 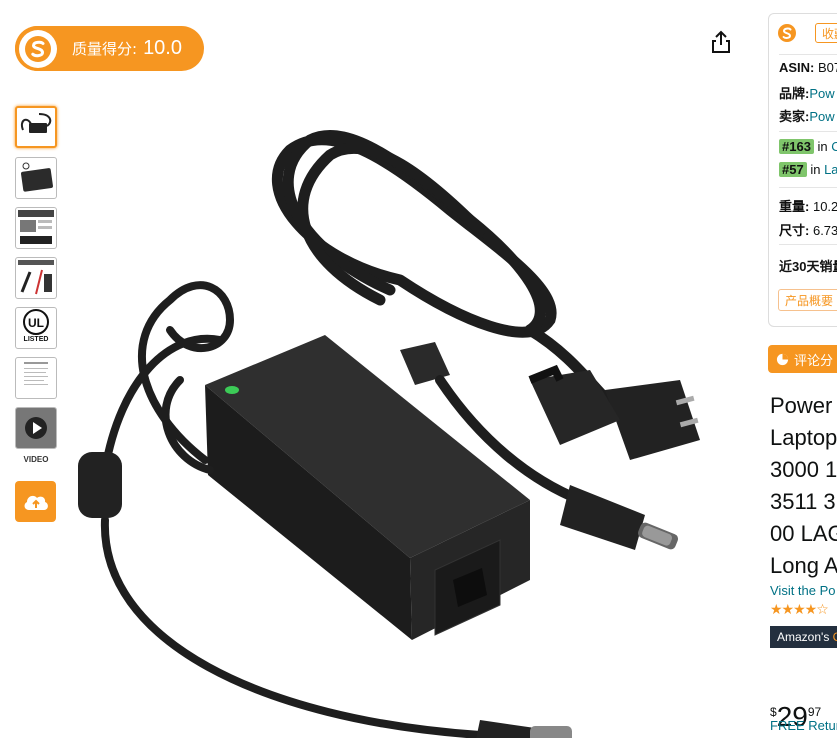 What do you see at coordinates (796, 146) in the screenshot?
I see `rank-badge-1: #163` at bounding box center [796, 146].